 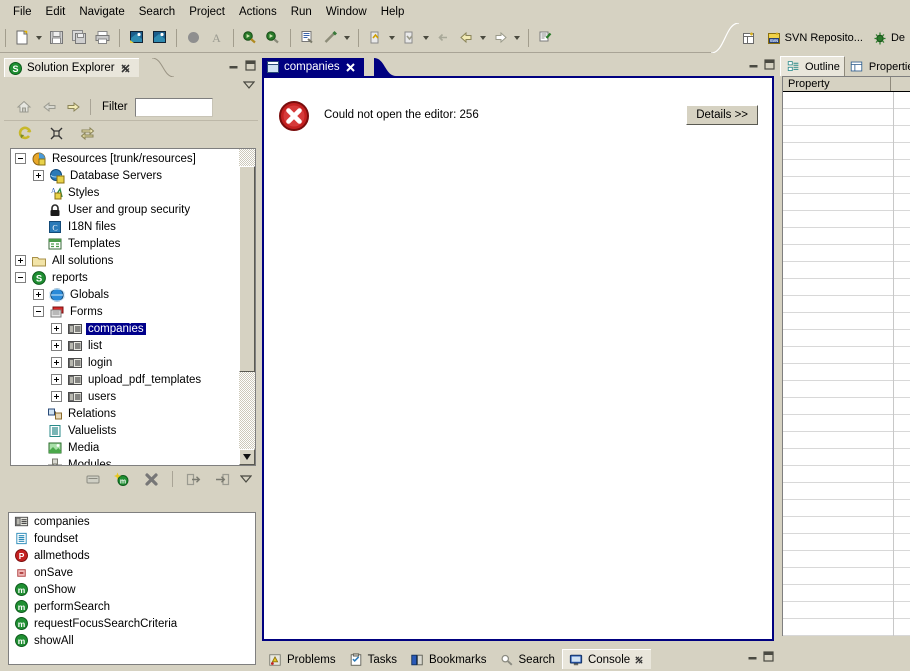 I want to click on menu-item-window: Window, so click(x=346, y=12).